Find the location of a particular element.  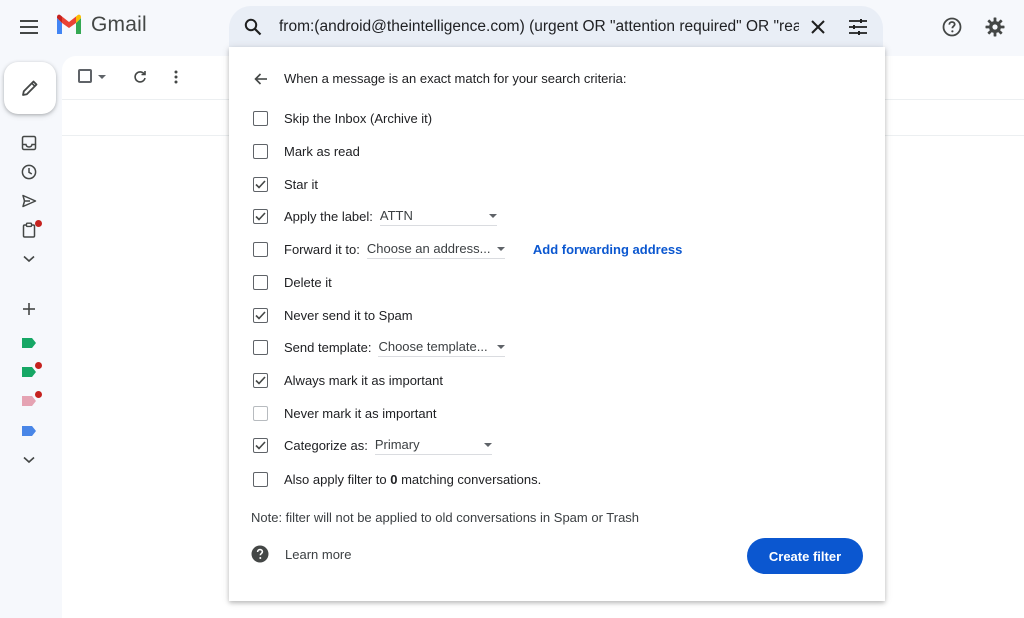

rail-snoozed is located at coordinates (29, 172).